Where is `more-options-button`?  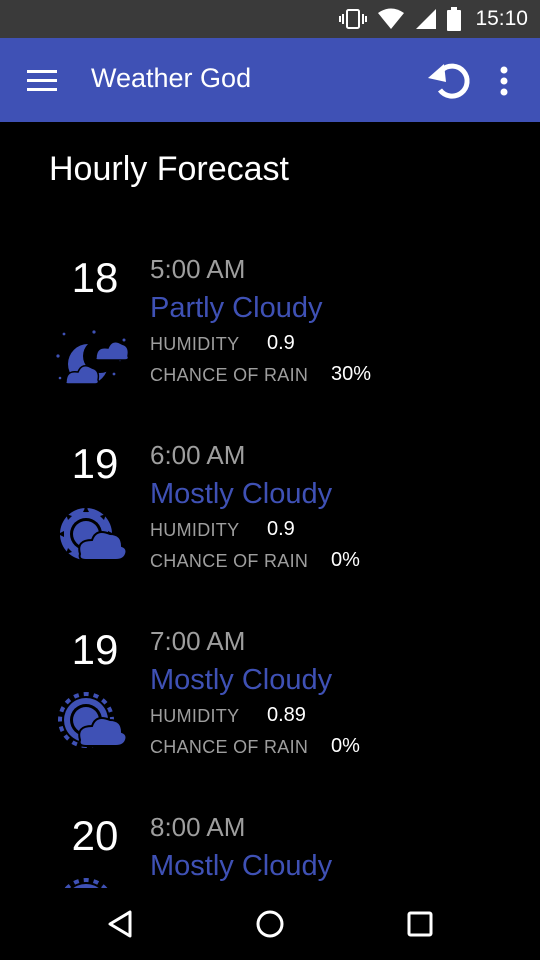
more-options-button is located at coordinates (504, 82).